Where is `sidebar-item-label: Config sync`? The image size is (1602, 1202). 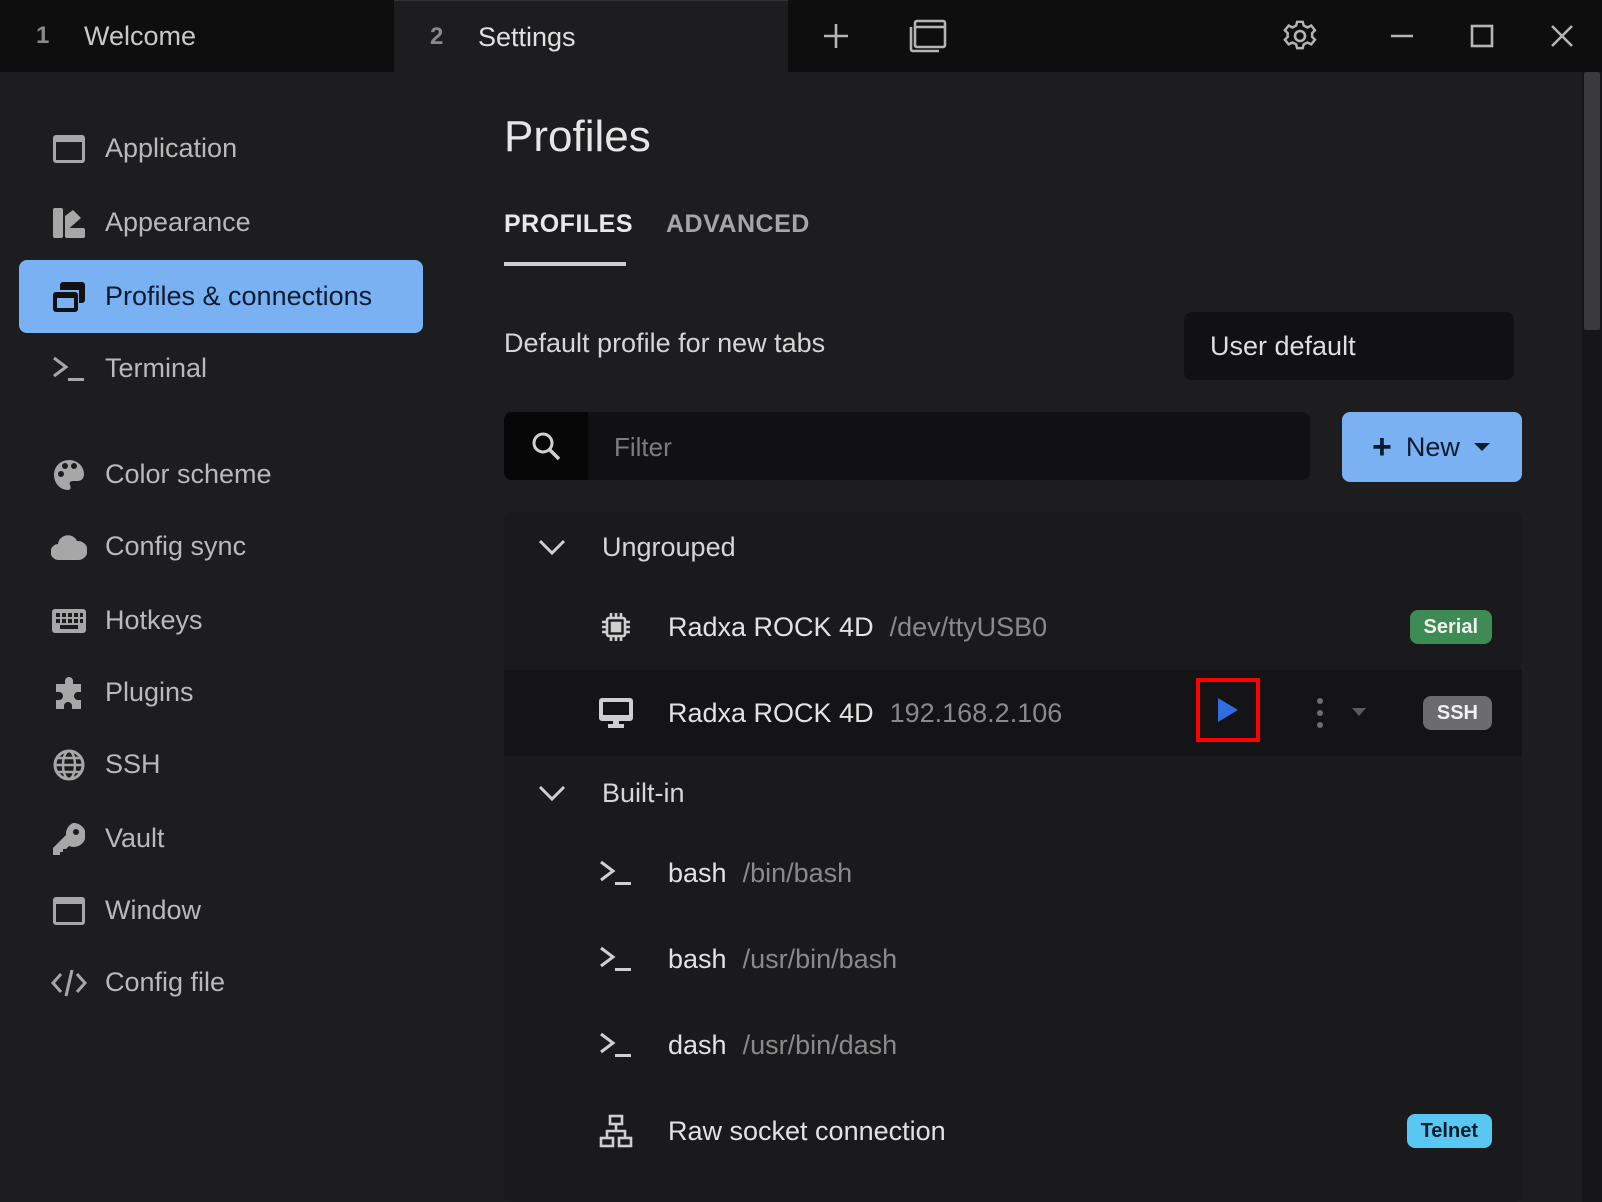
sidebar-item-label: Config sync is located at coordinates (176, 546).